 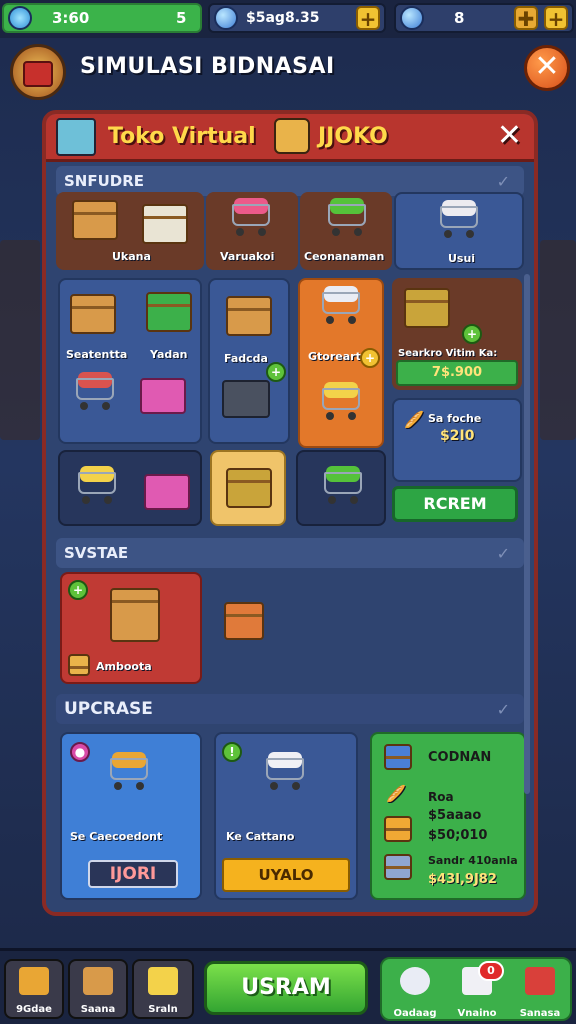 I want to click on item-tile-varuakoi: Varuakoi, so click(x=252, y=231).